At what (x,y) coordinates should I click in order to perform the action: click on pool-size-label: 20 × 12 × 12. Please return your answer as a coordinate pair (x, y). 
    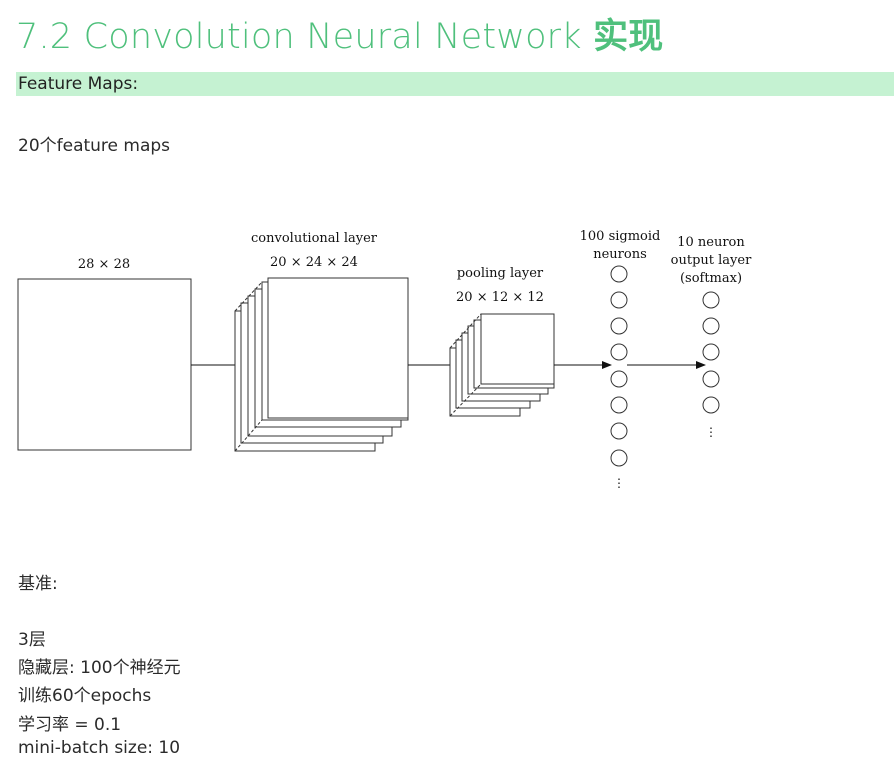
    Looking at the image, I should click on (500, 297).